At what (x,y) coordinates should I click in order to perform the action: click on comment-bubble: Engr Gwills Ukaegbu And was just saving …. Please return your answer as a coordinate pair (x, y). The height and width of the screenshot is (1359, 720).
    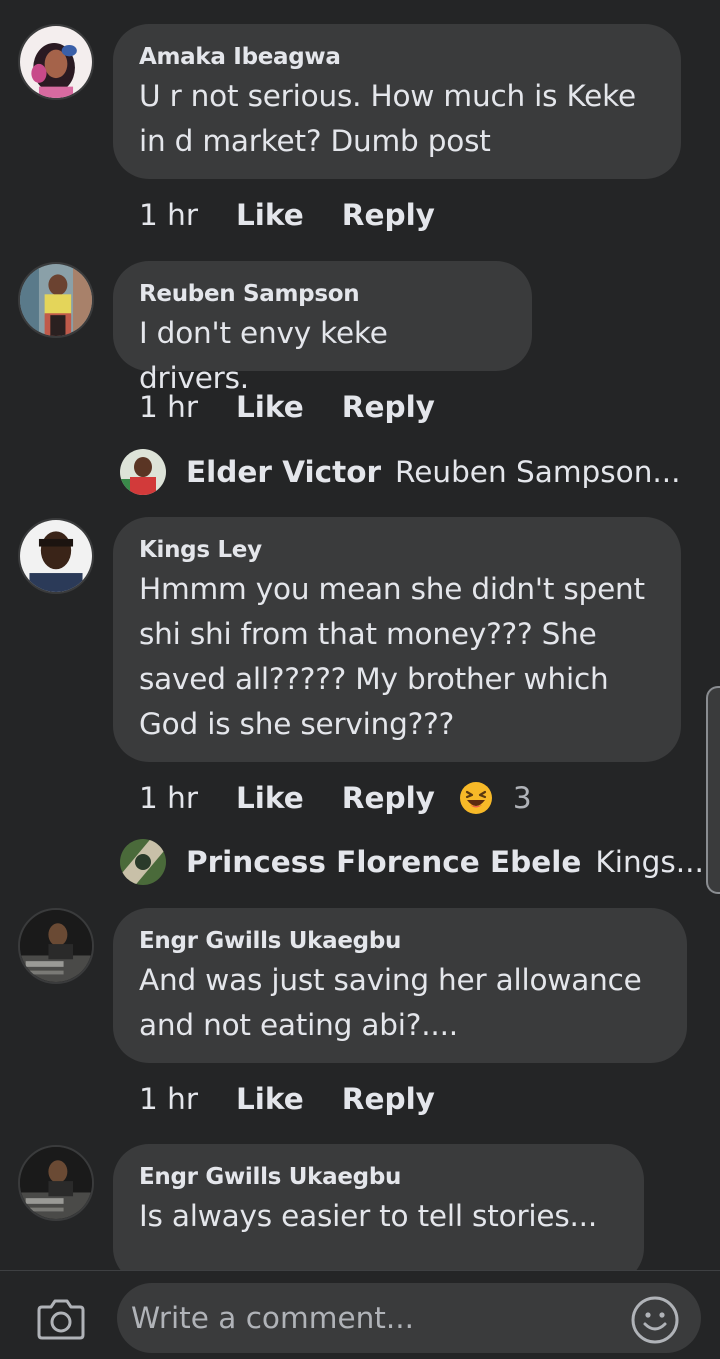
    Looking at the image, I should click on (400, 985).